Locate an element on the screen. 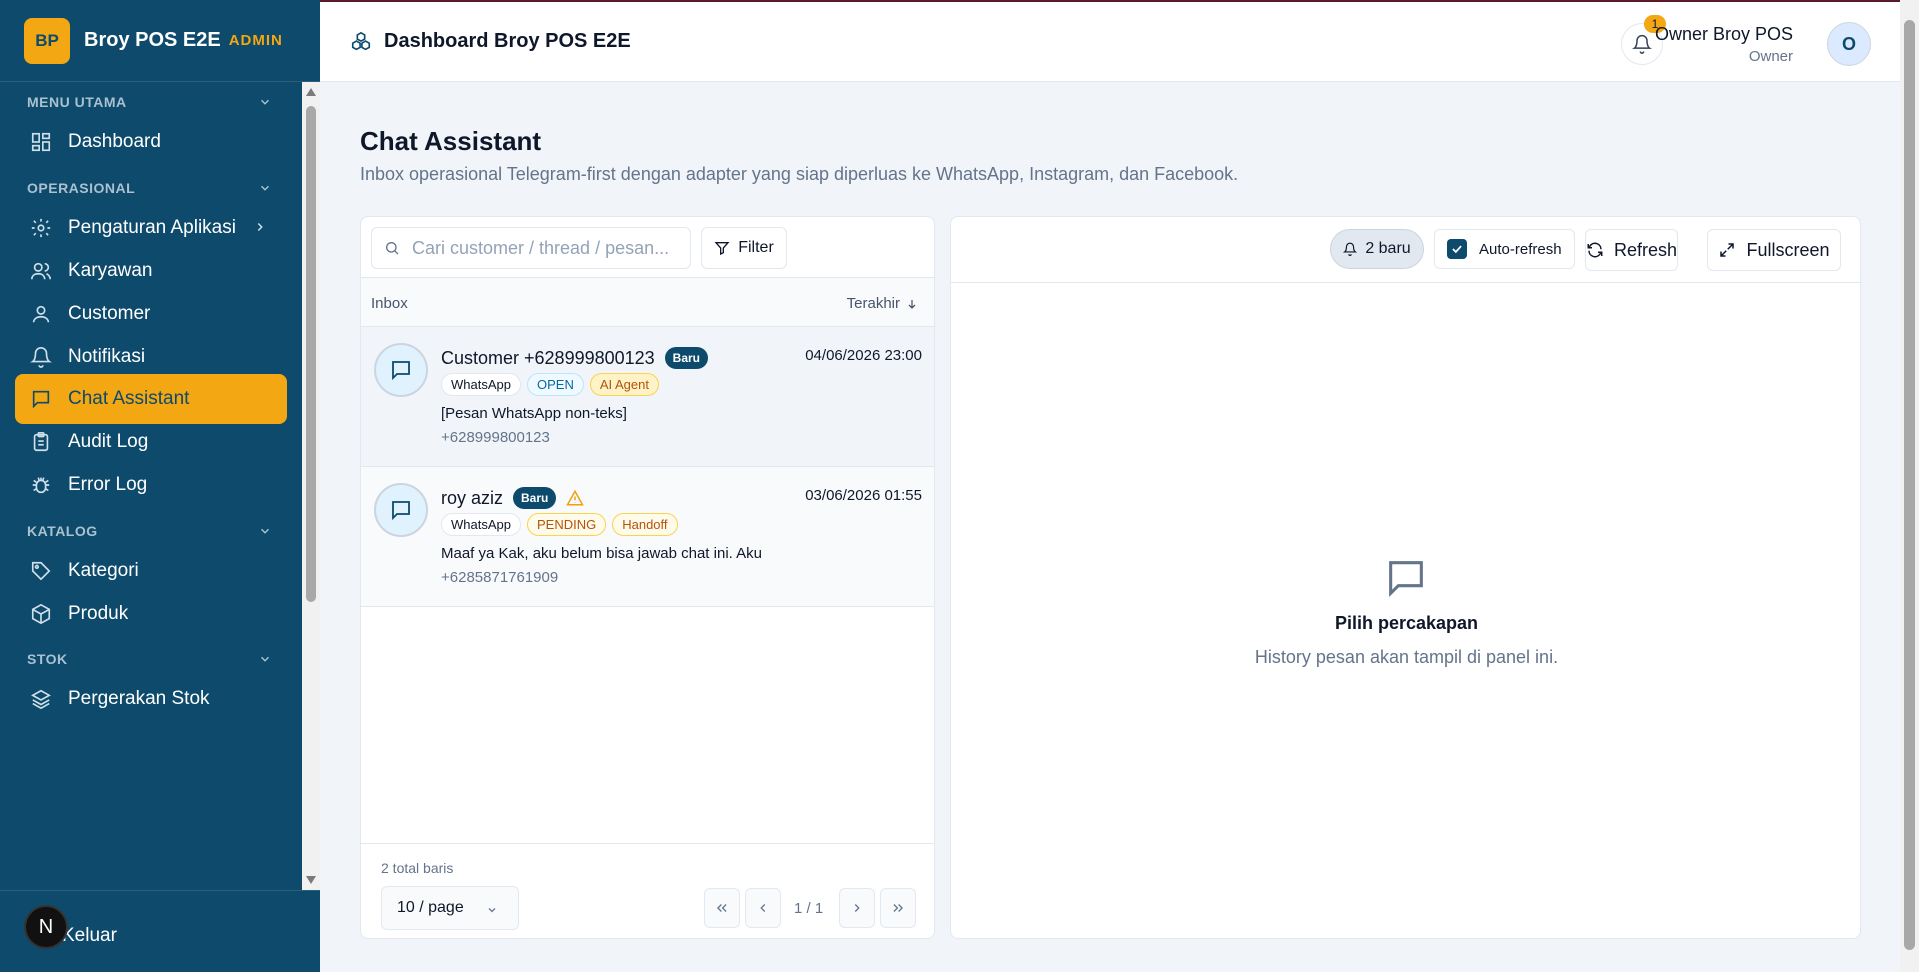 The height and width of the screenshot is (972, 1919). thread-chips: WhatsApp PENDING Handoff is located at coordinates (559, 524).